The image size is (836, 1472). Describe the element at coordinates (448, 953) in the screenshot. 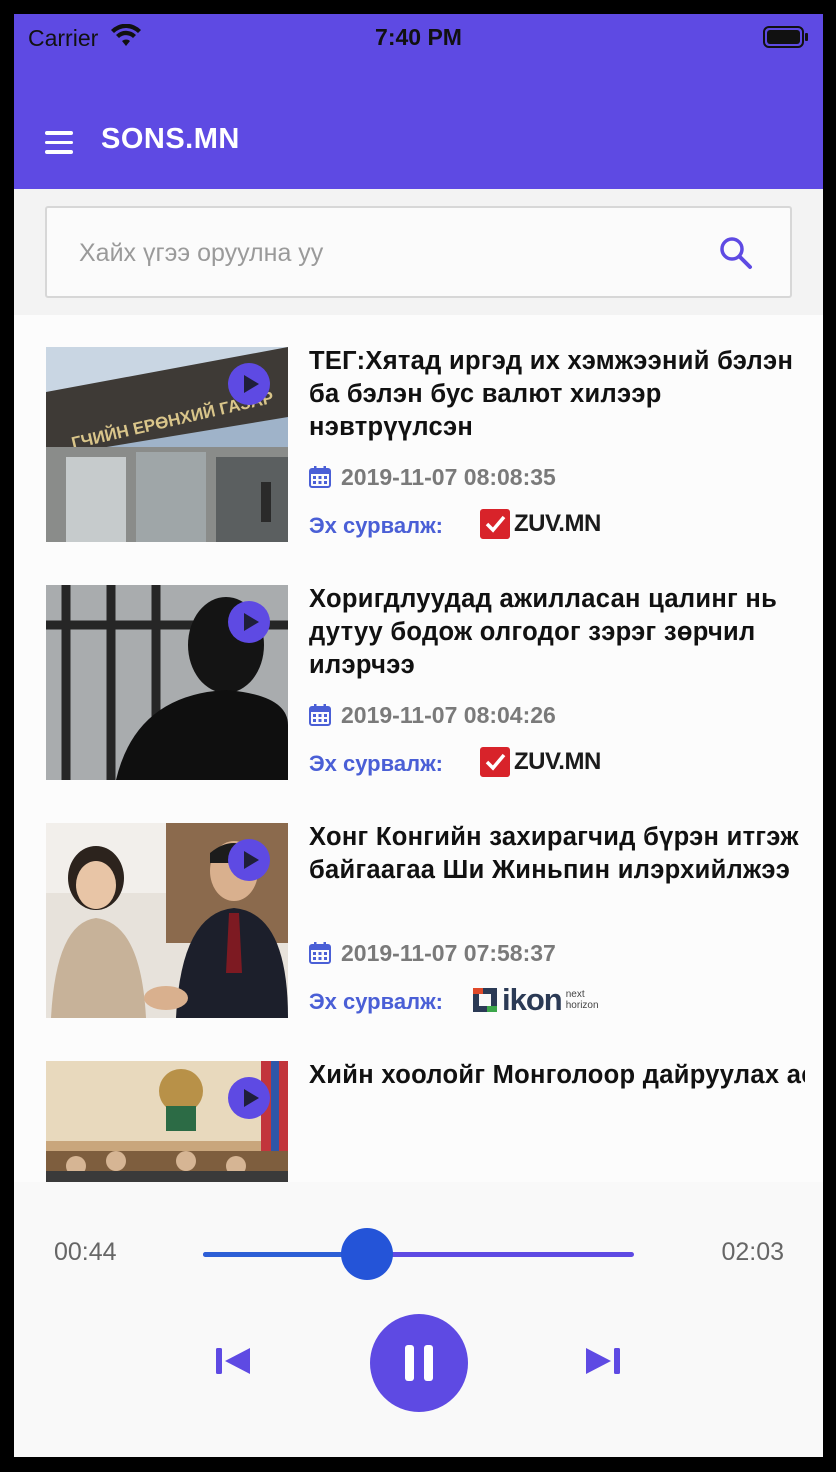

I see `news-date-text: 2019-11-07 07:58:37` at that location.